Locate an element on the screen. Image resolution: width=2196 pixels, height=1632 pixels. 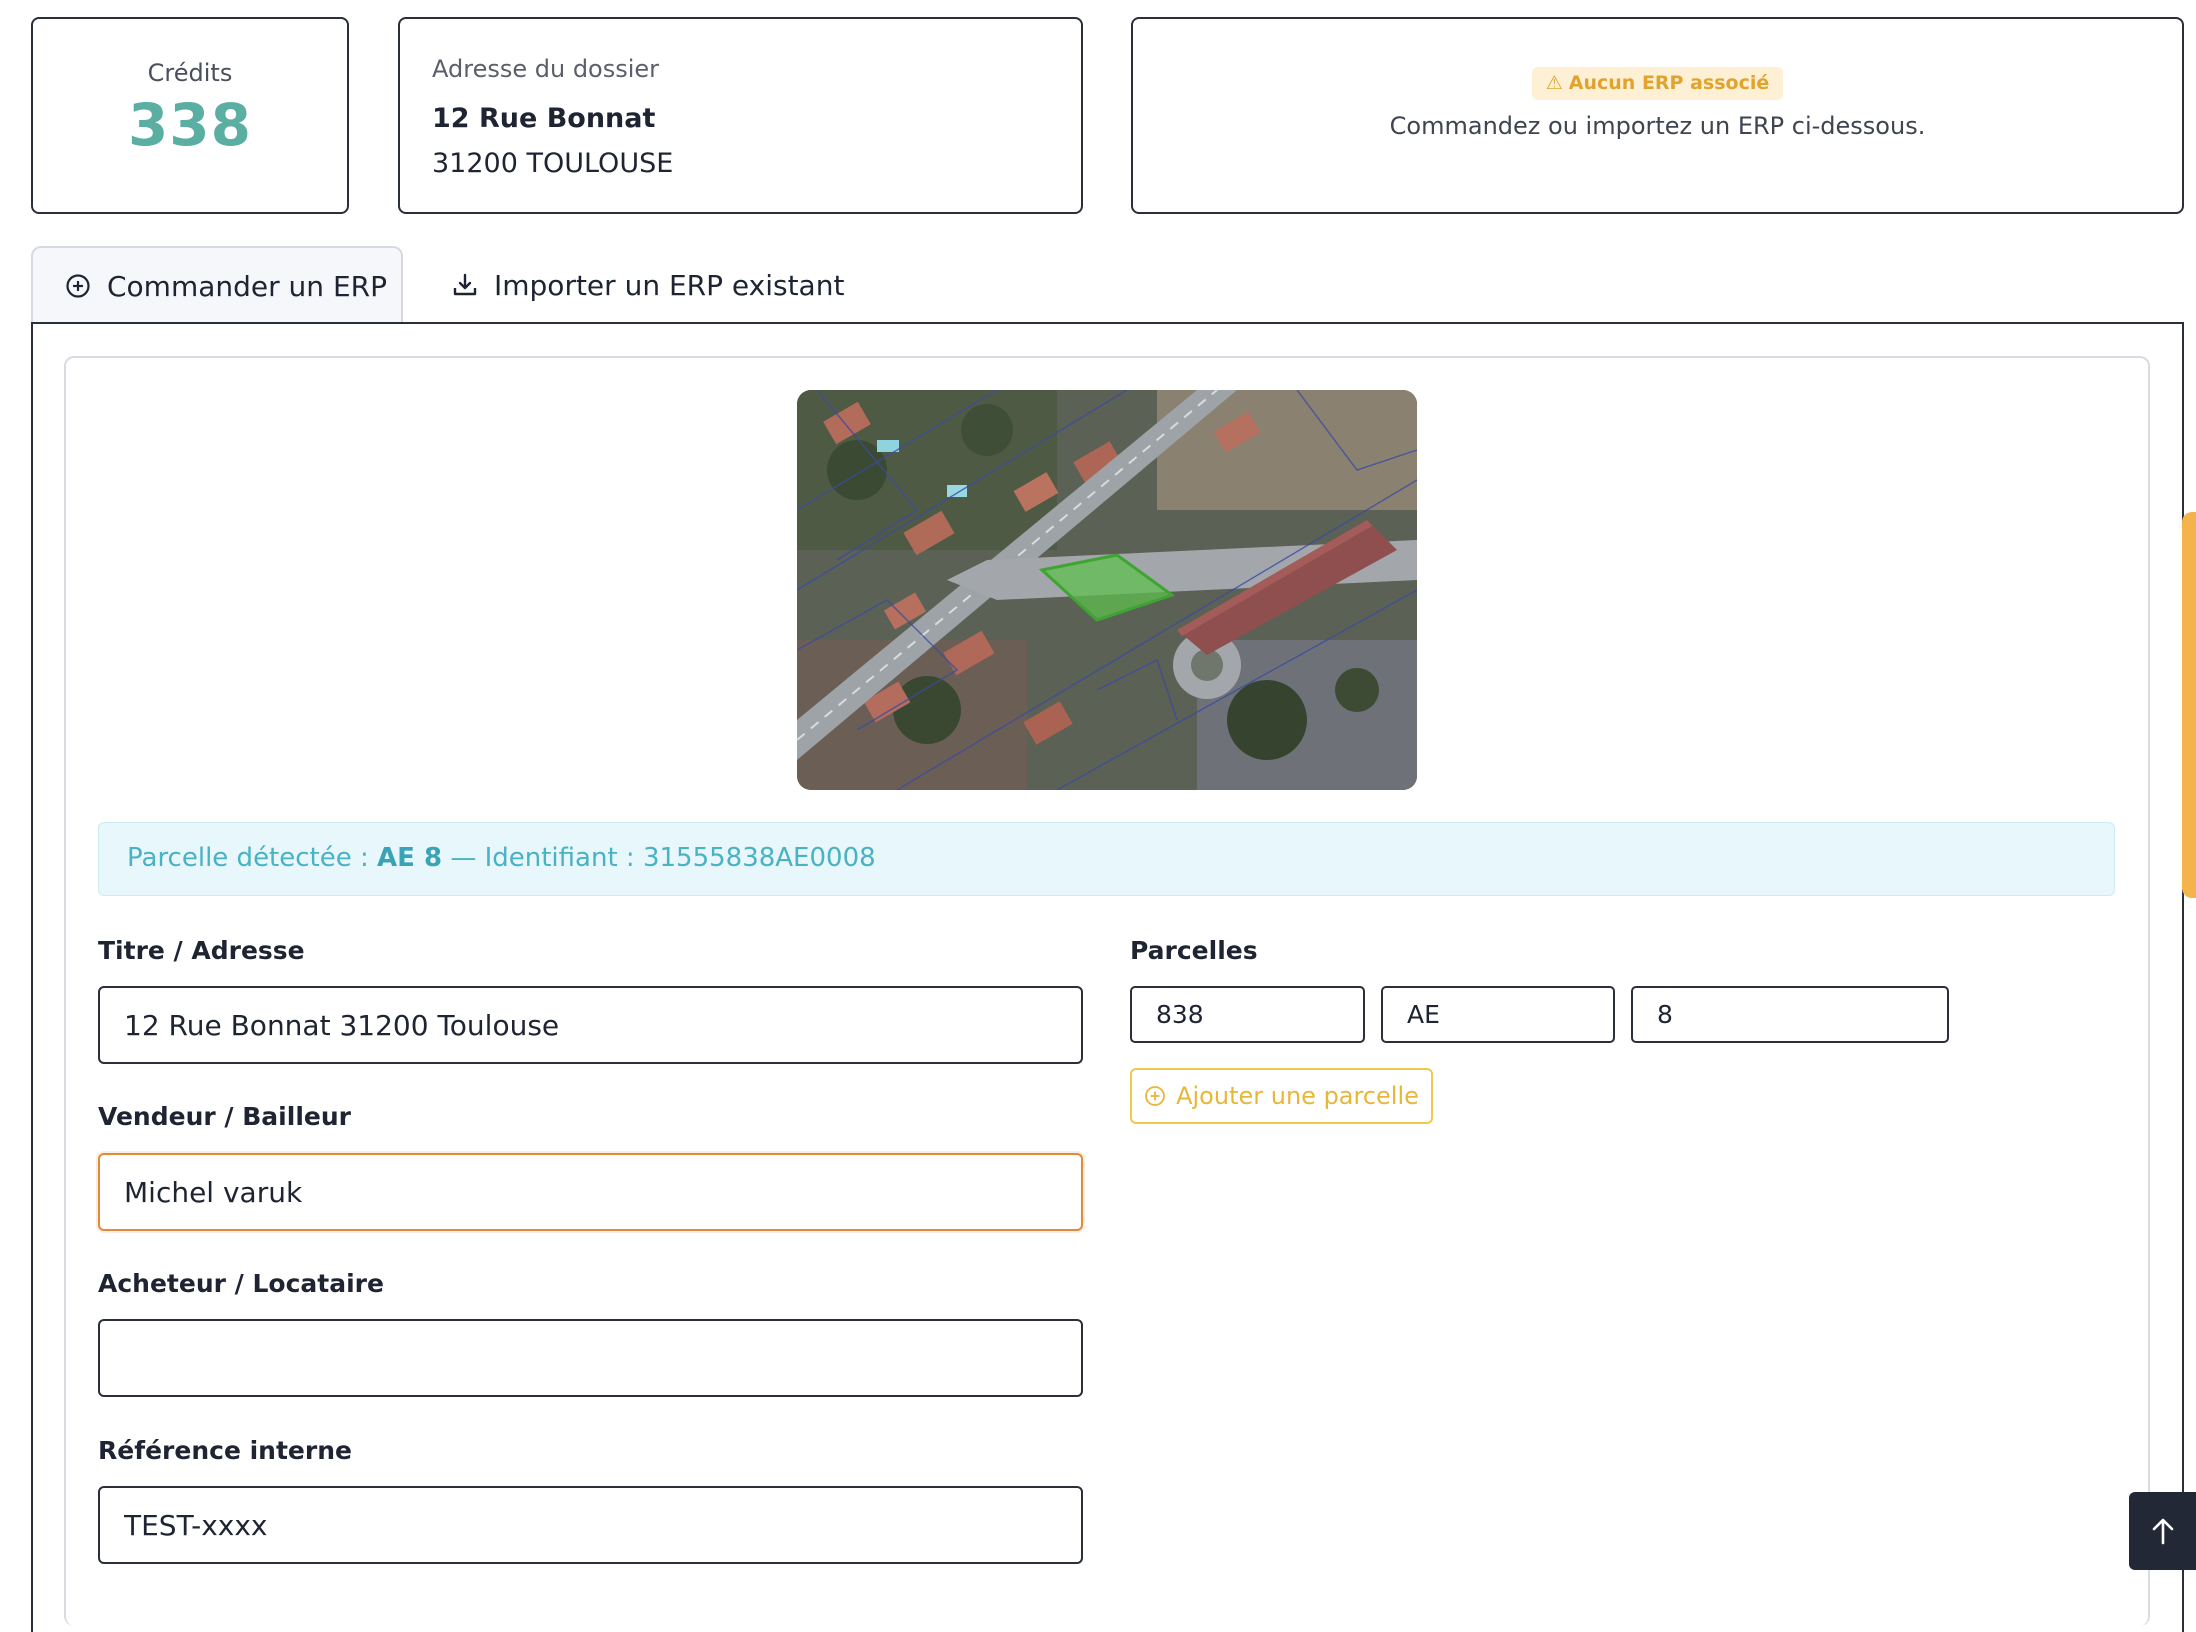
credits-value: 338 is located at coordinates (190, 125).